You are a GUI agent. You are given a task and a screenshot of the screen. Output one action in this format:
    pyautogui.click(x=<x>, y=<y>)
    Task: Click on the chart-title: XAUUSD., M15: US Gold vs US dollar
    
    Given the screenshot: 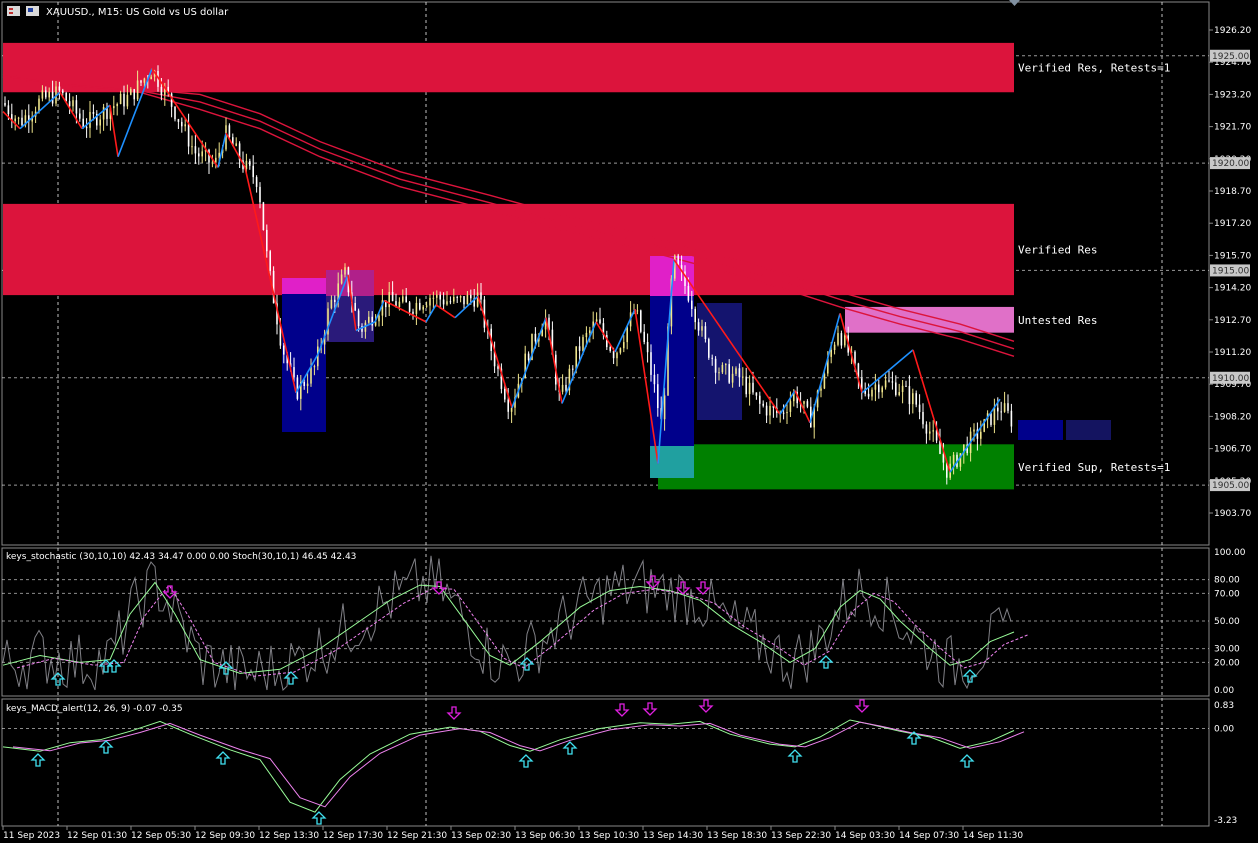 What is the action you would take?
    pyautogui.click(x=137, y=12)
    